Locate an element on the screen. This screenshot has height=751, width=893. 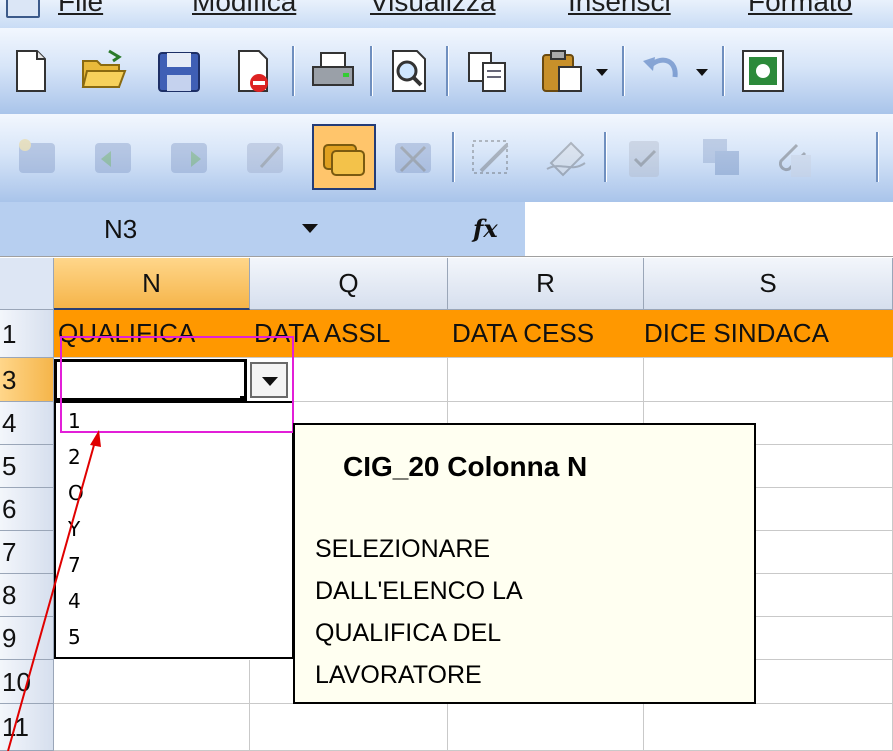
row-header-1: 1 is located at coordinates (27, 334).